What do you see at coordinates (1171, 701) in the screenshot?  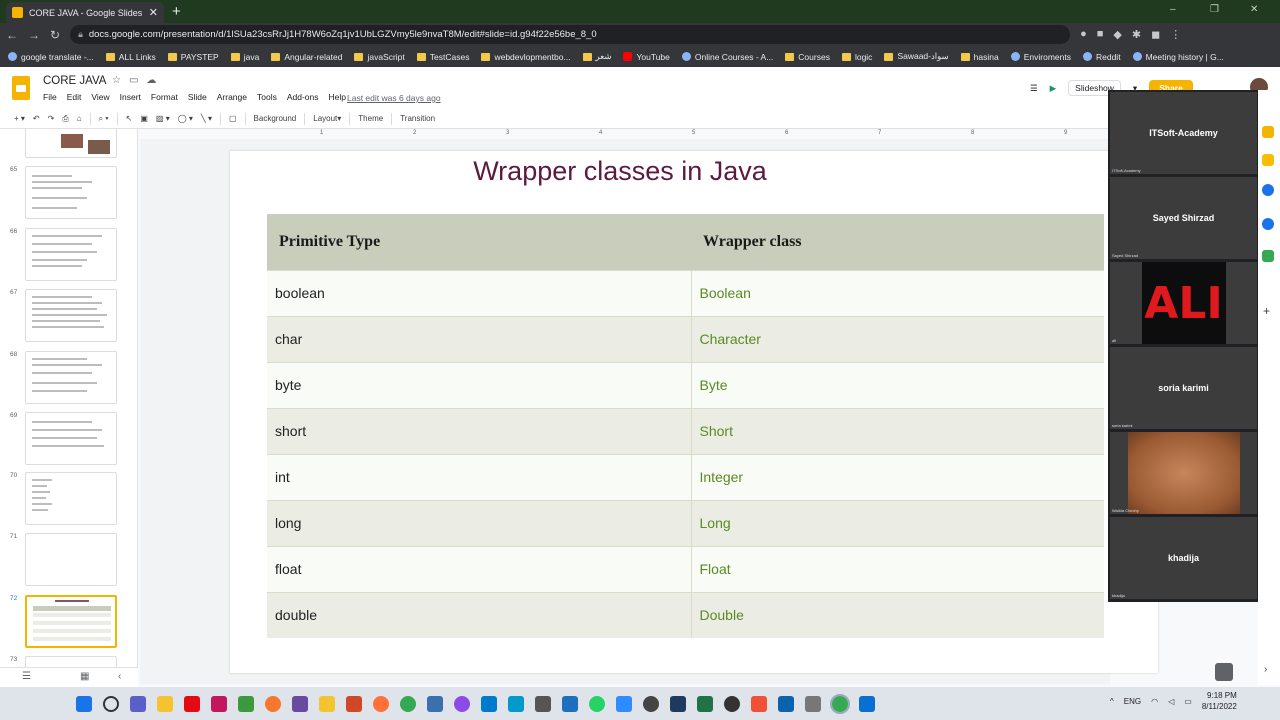 I see `volume-icon: ◁` at bounding box center [1171, 701].